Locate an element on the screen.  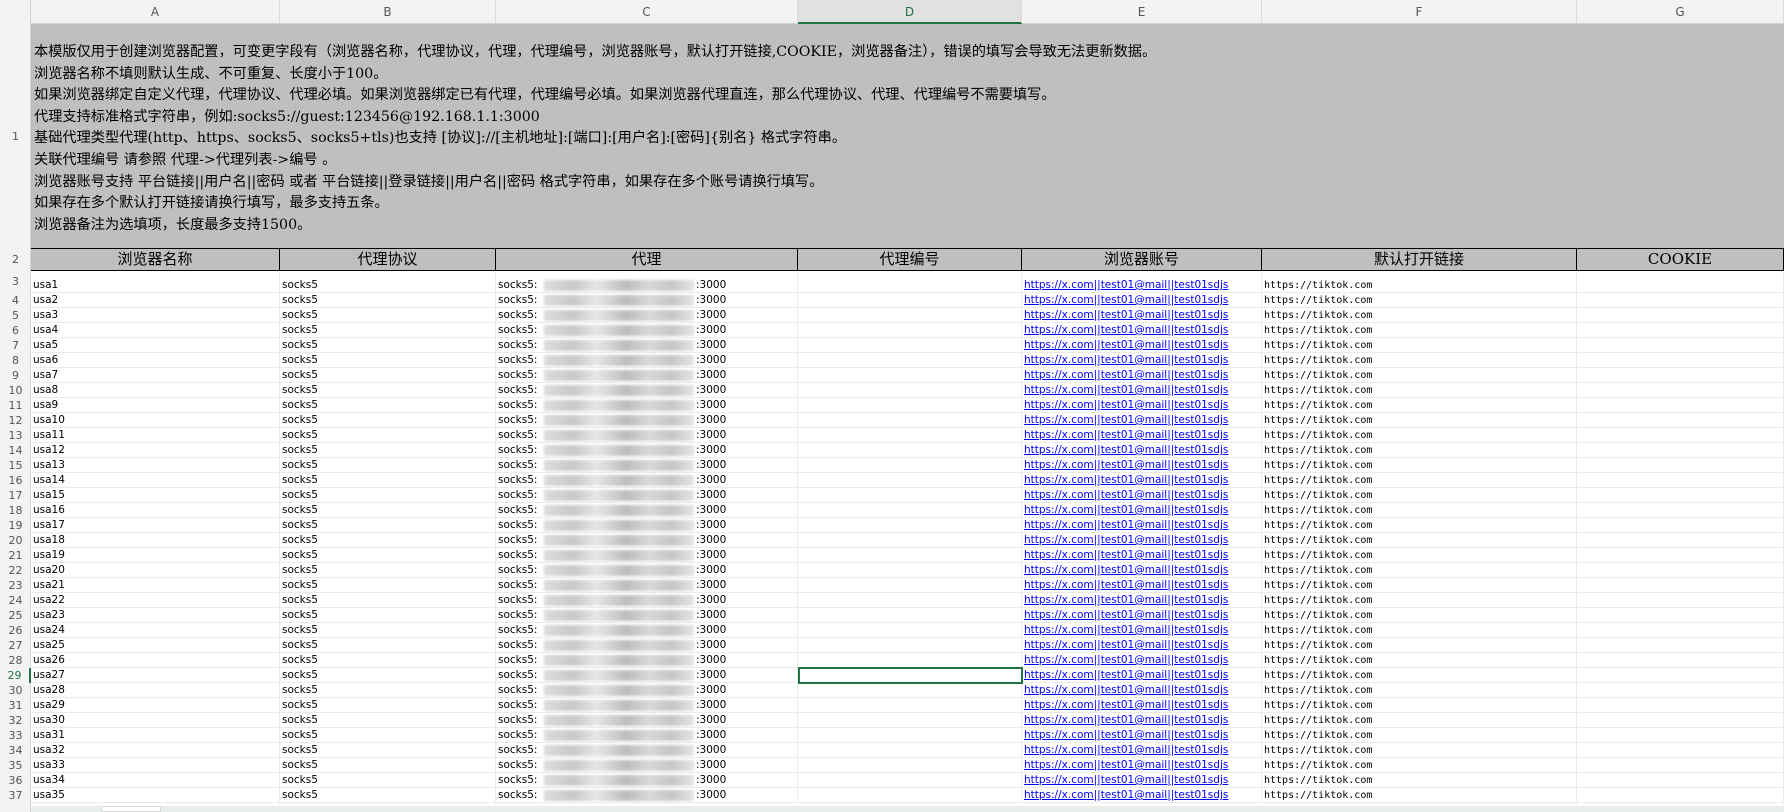
horizontal-scrollbar is located at coordinates (907, 809).